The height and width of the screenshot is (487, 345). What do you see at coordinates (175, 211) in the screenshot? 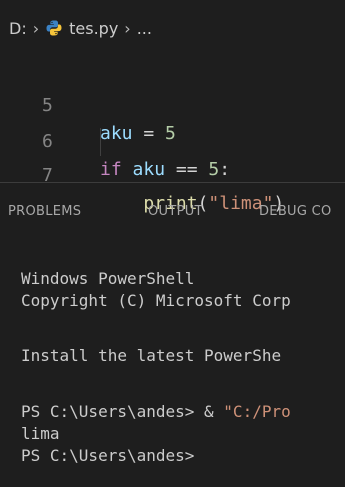
I see `tab-output: OUTPUT` at bounding box center [175, 211].